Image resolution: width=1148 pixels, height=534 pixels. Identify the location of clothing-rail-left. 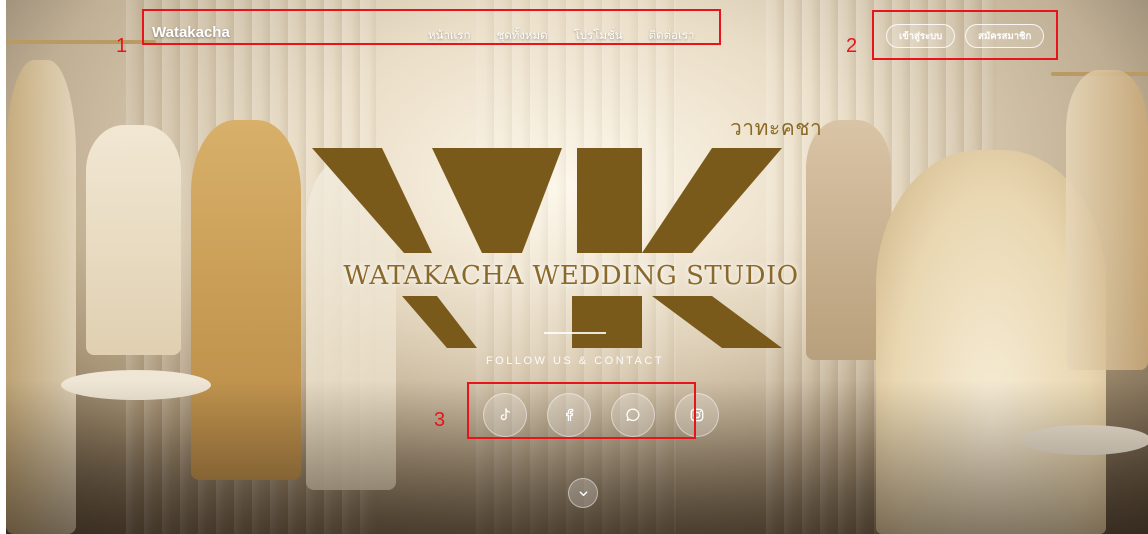
(81, 42).